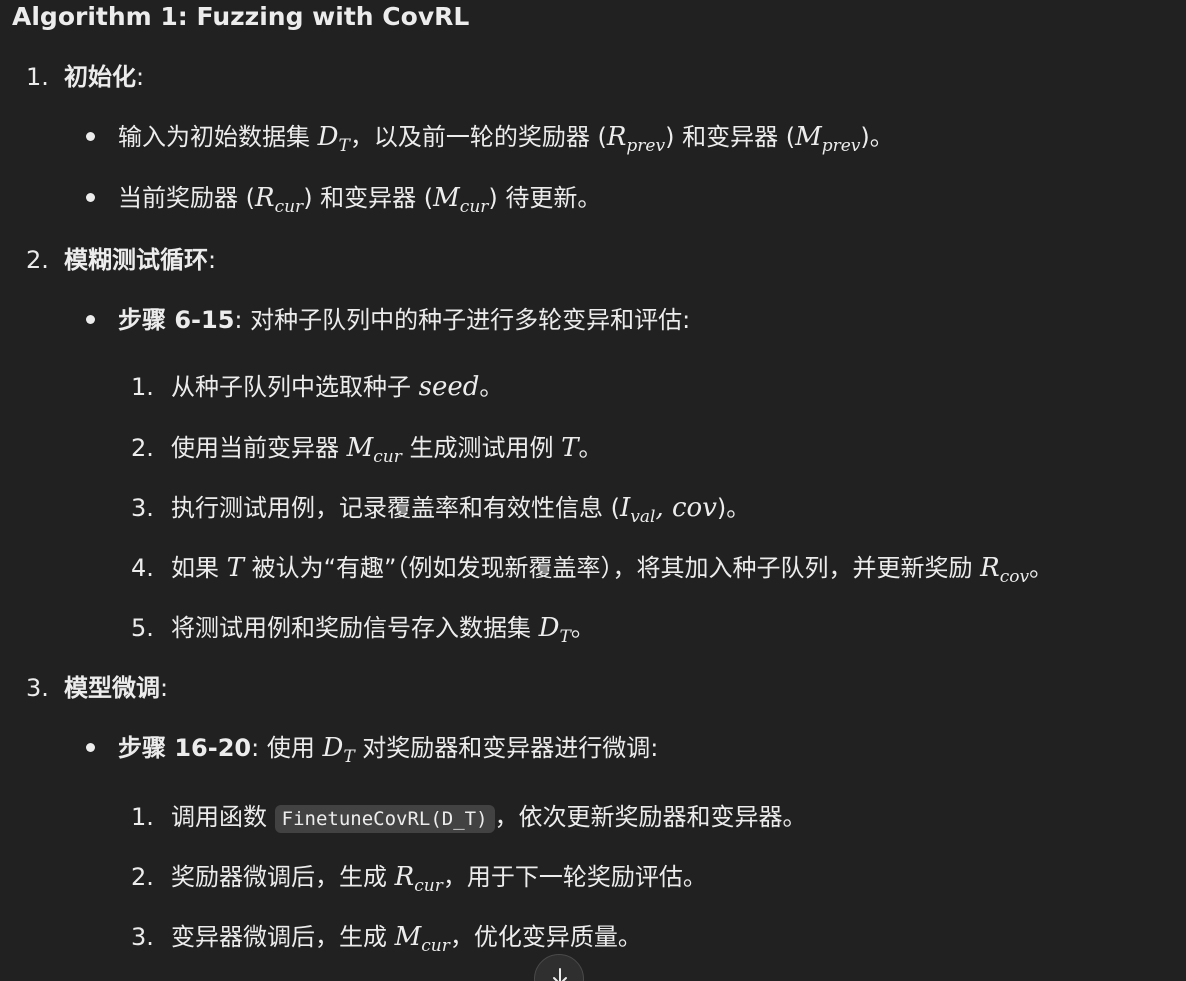 This screenshot has height=981, width=1186. Describe the element at coordinates (668, 510) in the screenshot. I see `math-var: Ival, cov` at that location.